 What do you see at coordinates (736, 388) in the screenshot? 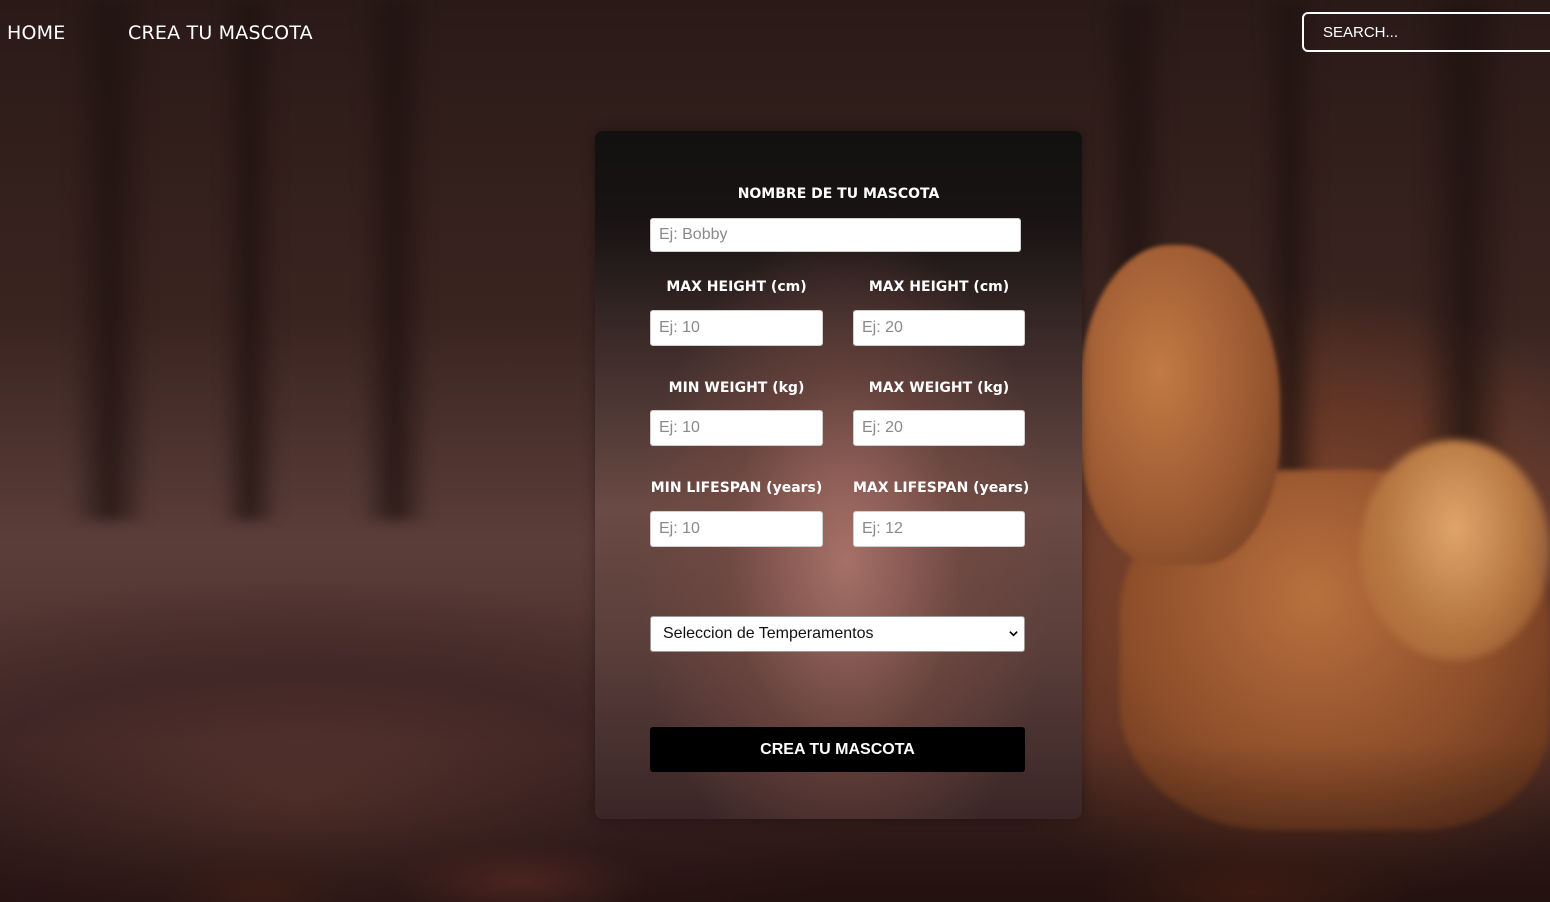
I see `min-weight-label: MIN WEIGHT (kg)` at bounding box center [736, 388].